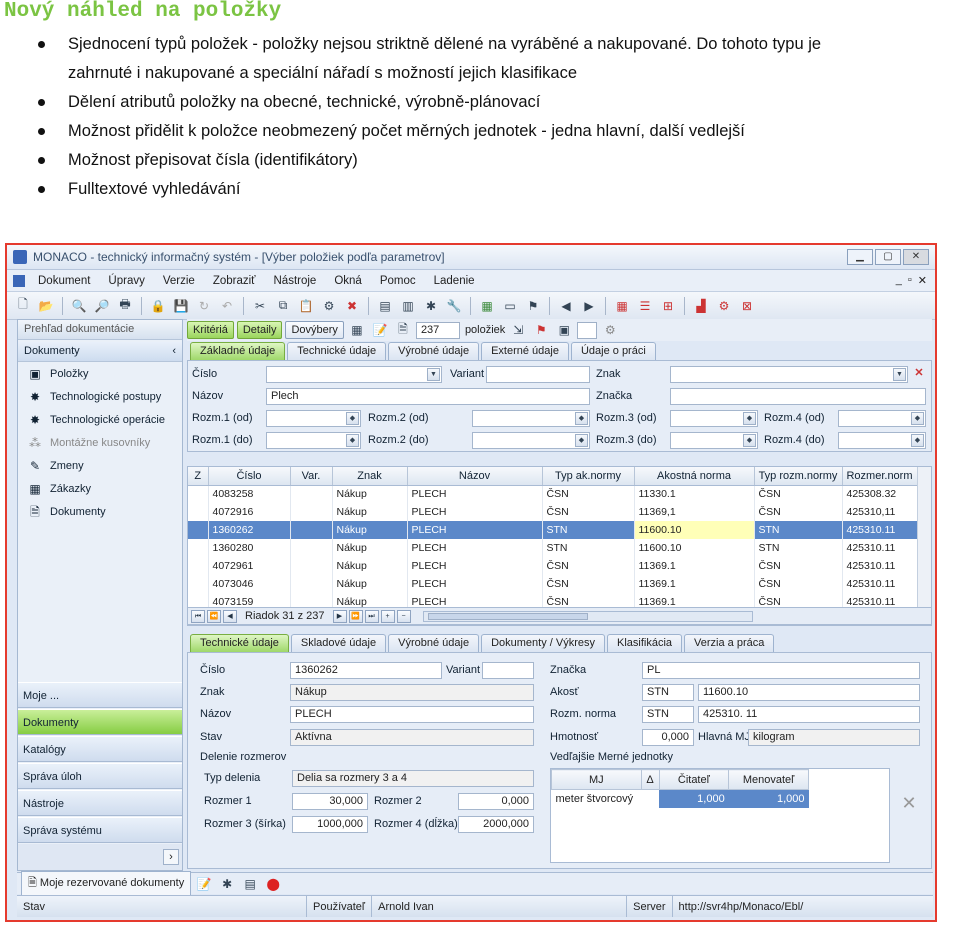  I want to click on tab-detail-dokumenty: Dokumenty / Výkresy, so click(543, 643).